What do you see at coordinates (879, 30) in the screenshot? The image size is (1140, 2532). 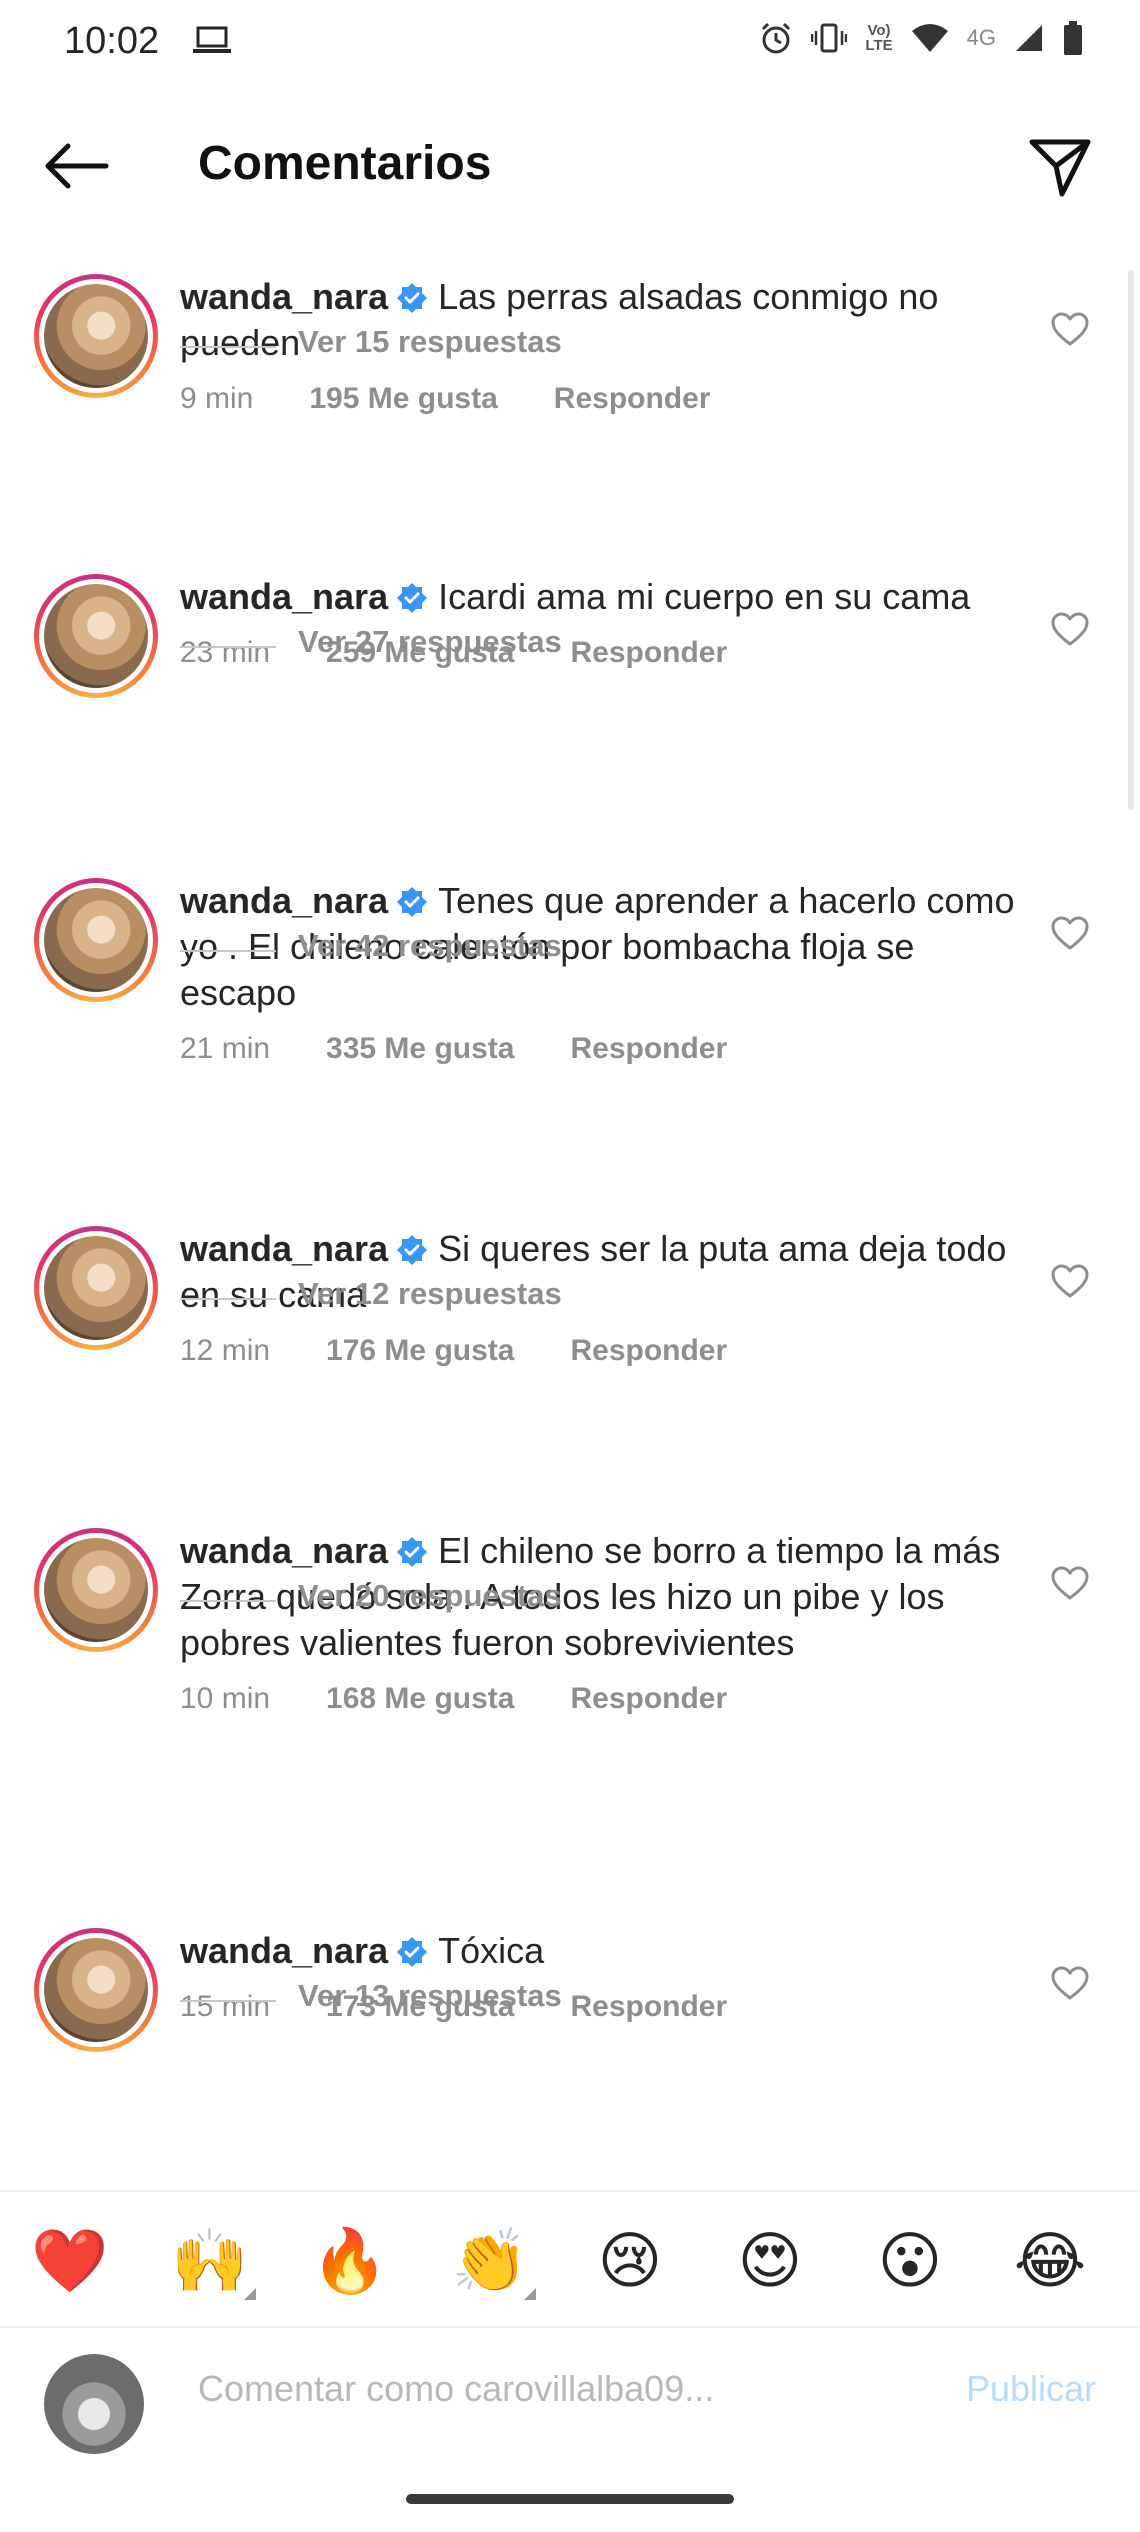 I see `volte-label: Vo)` at bounding box center [879, 30].